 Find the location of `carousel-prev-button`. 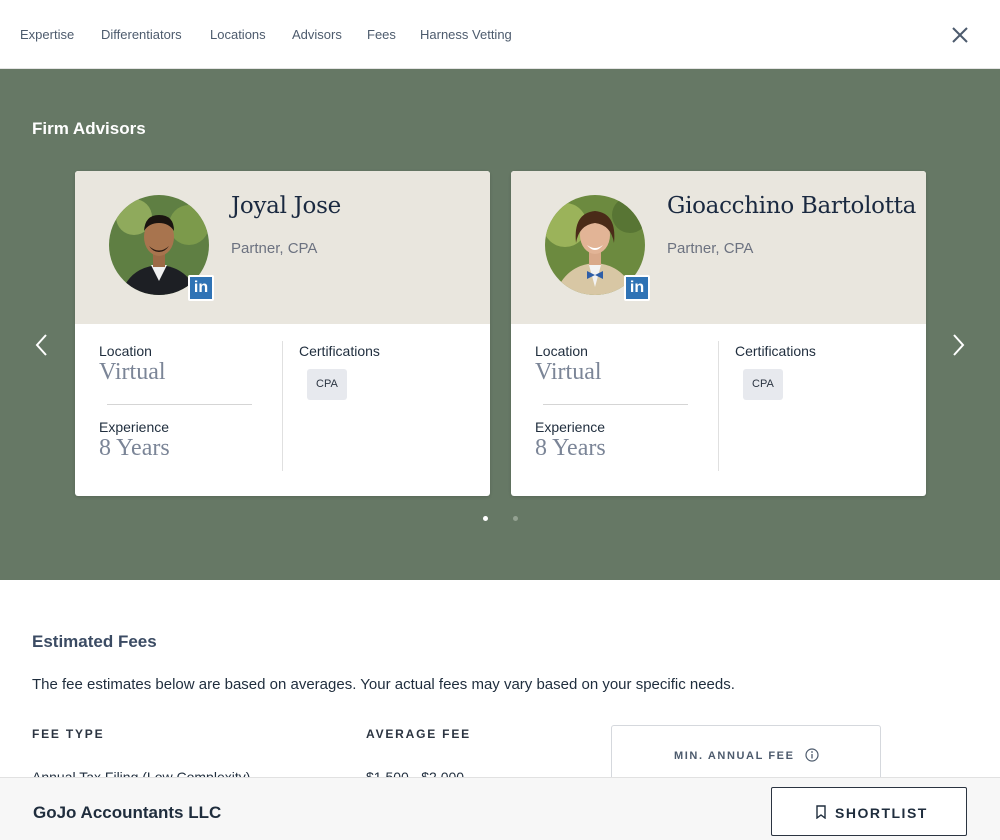

carousel-prev-button is located at coordinates (42, 345).